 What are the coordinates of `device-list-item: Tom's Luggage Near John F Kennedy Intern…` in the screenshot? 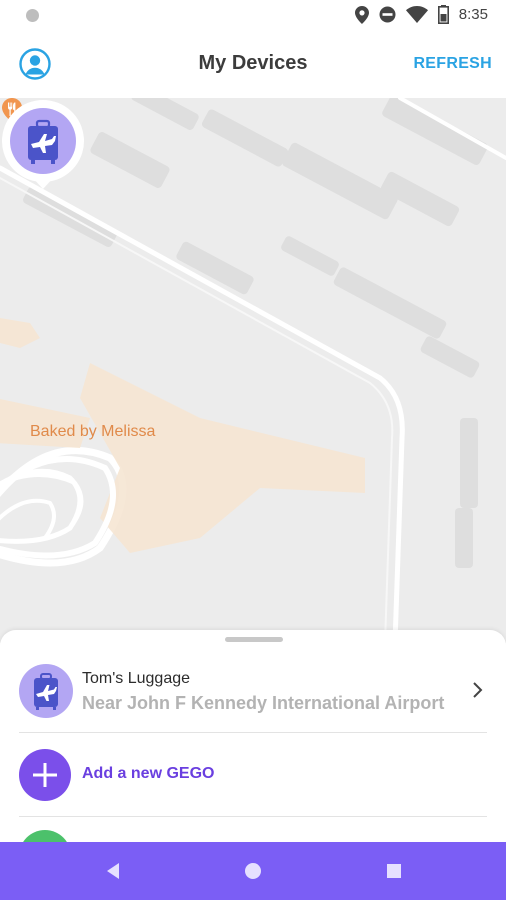 It's located at (253, 696).